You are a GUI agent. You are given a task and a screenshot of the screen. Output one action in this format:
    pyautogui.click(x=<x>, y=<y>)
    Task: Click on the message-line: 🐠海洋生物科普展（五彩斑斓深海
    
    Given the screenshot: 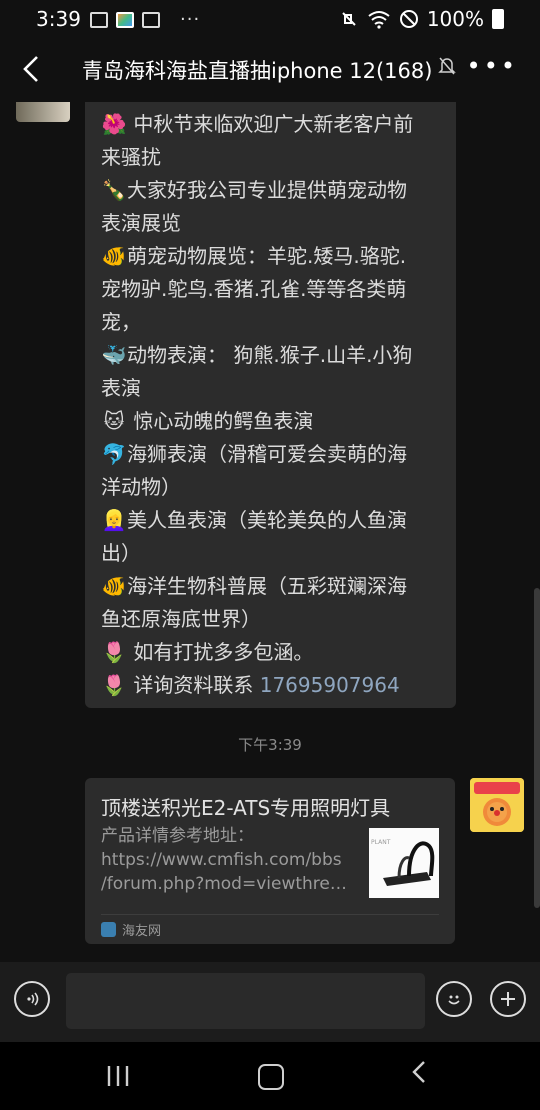 What is the action you would take?
    pyautogui.click(x=270, y=586)
    